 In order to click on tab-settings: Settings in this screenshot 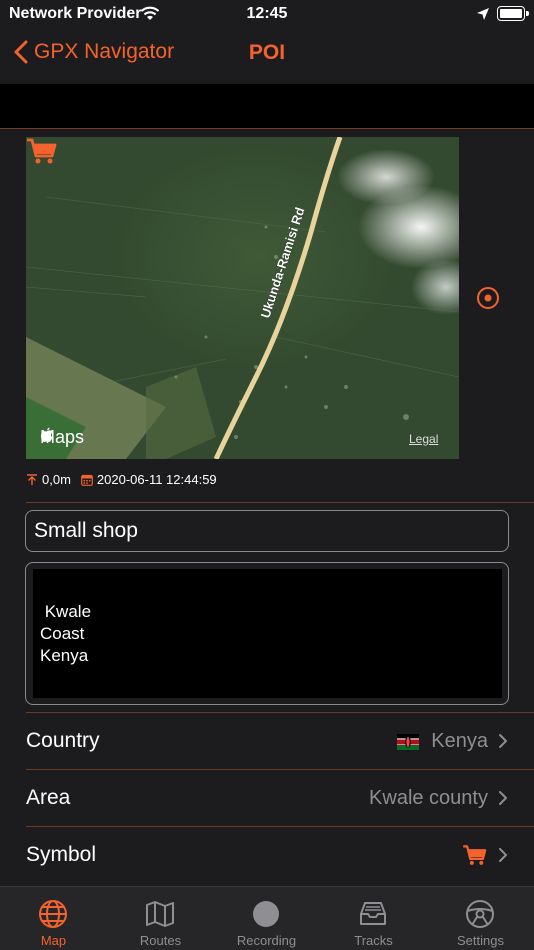, I will do `click(480, 918)`.